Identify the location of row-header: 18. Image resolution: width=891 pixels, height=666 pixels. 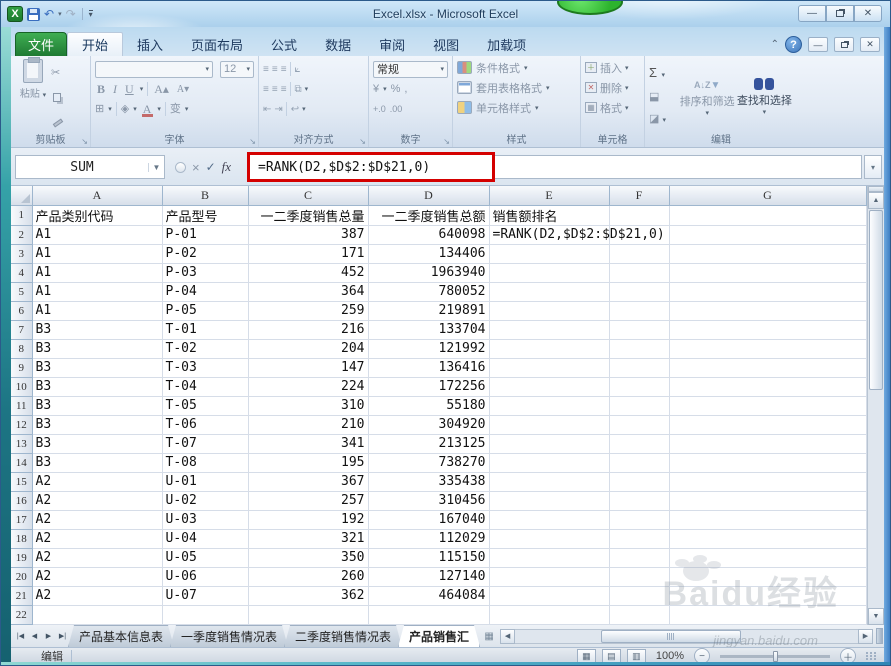
(22, 539).